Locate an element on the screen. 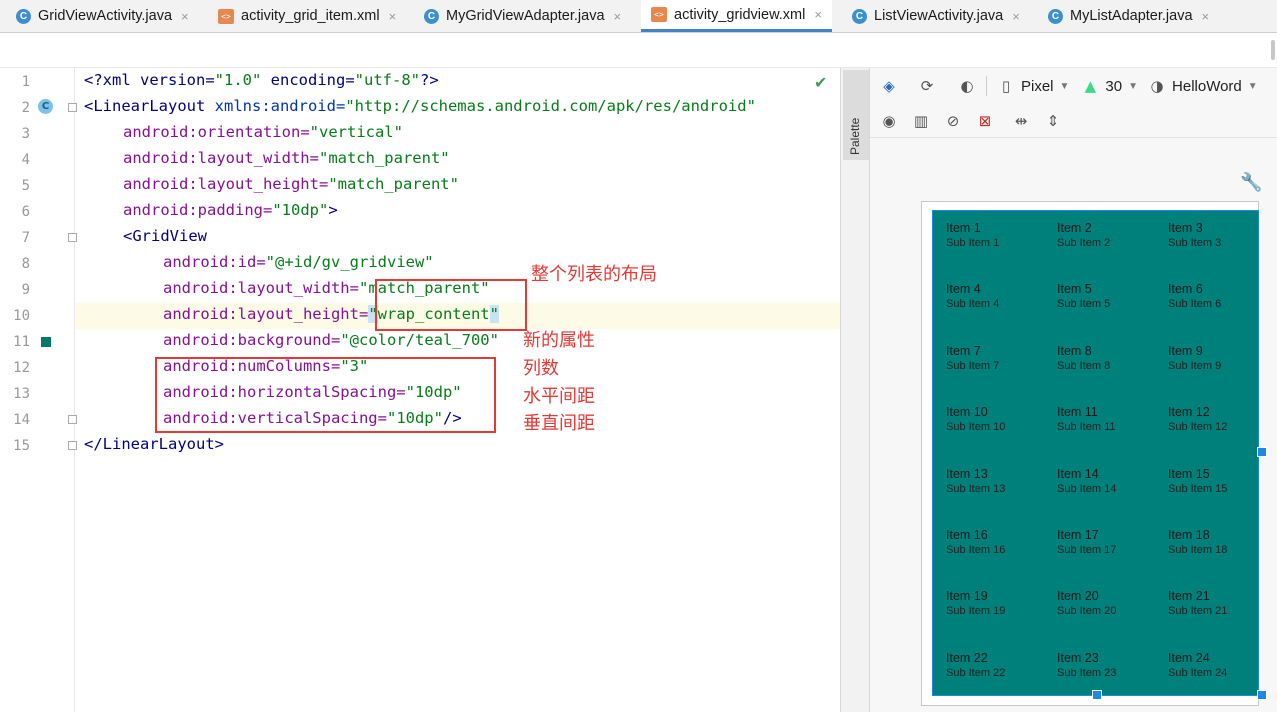  code-line-15: </LinearLayout> is located at coordinates (154, 444).